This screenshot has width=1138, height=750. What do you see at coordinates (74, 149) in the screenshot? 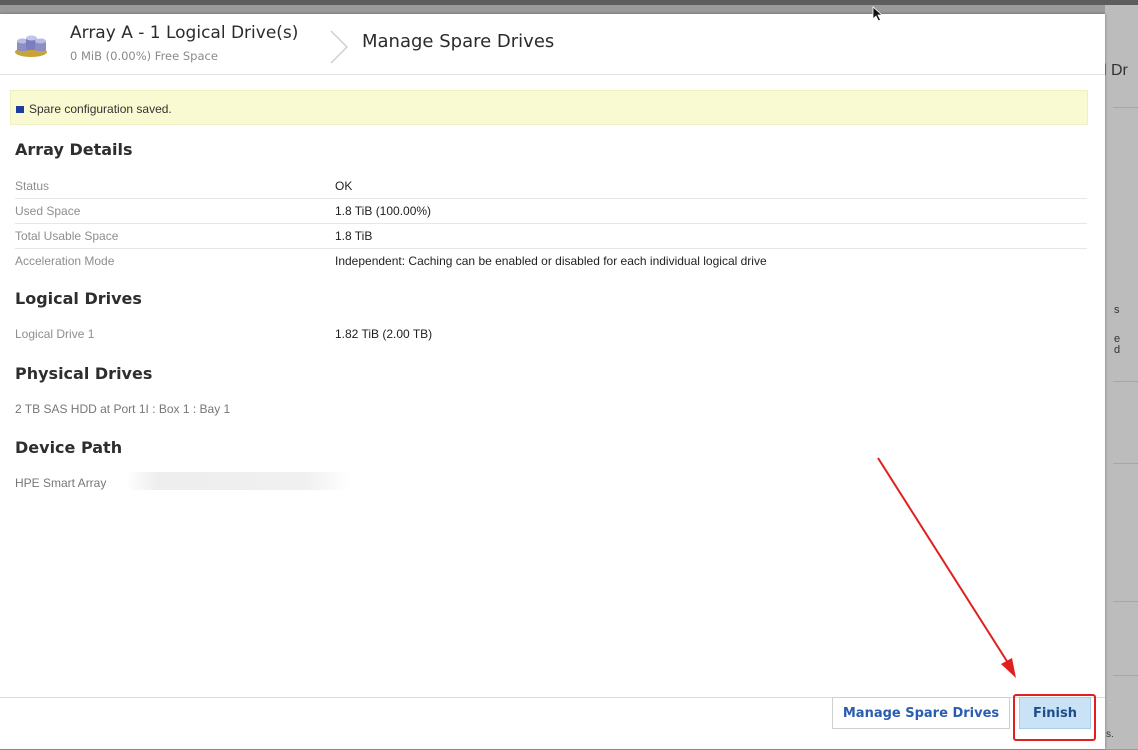
I see `section-title-array-details: Array Details` at bounding box center [74, 149].